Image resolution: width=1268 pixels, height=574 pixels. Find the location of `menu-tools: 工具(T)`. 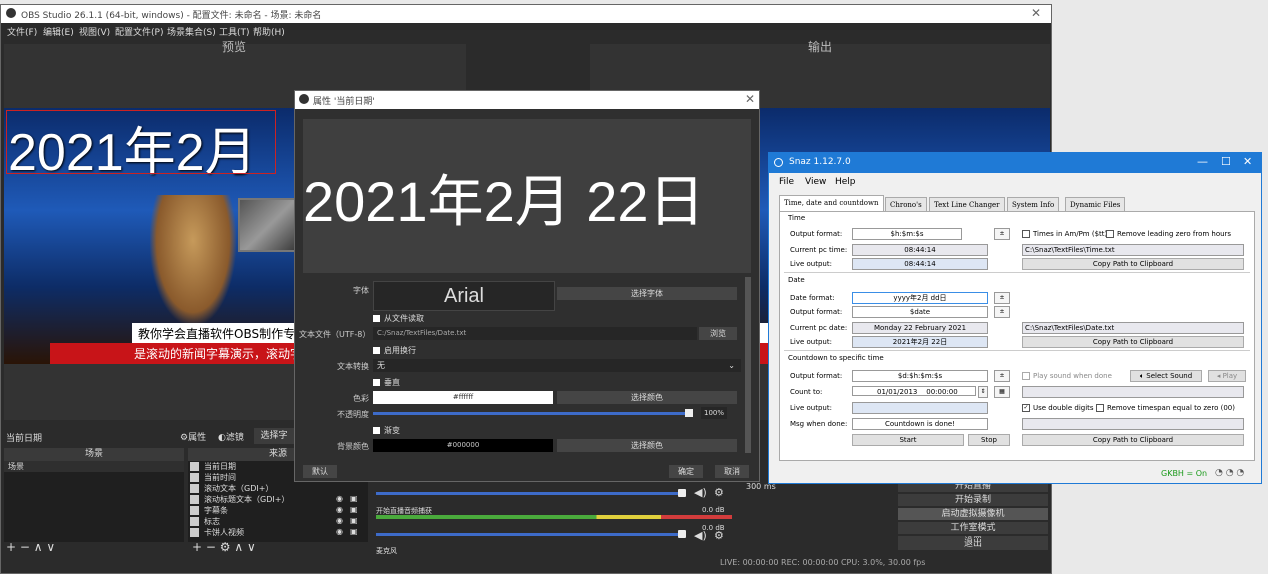

menu-tools: 工具(T) is located at coordinates (234, 31).